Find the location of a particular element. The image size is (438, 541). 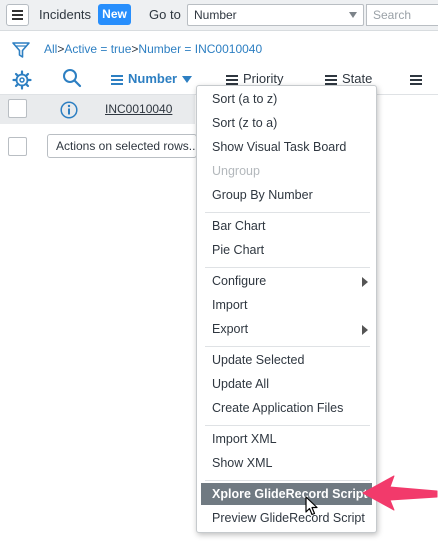

menu-item-sort-z-to-a: Sort (z to a) is located at coordinates (244, 123).